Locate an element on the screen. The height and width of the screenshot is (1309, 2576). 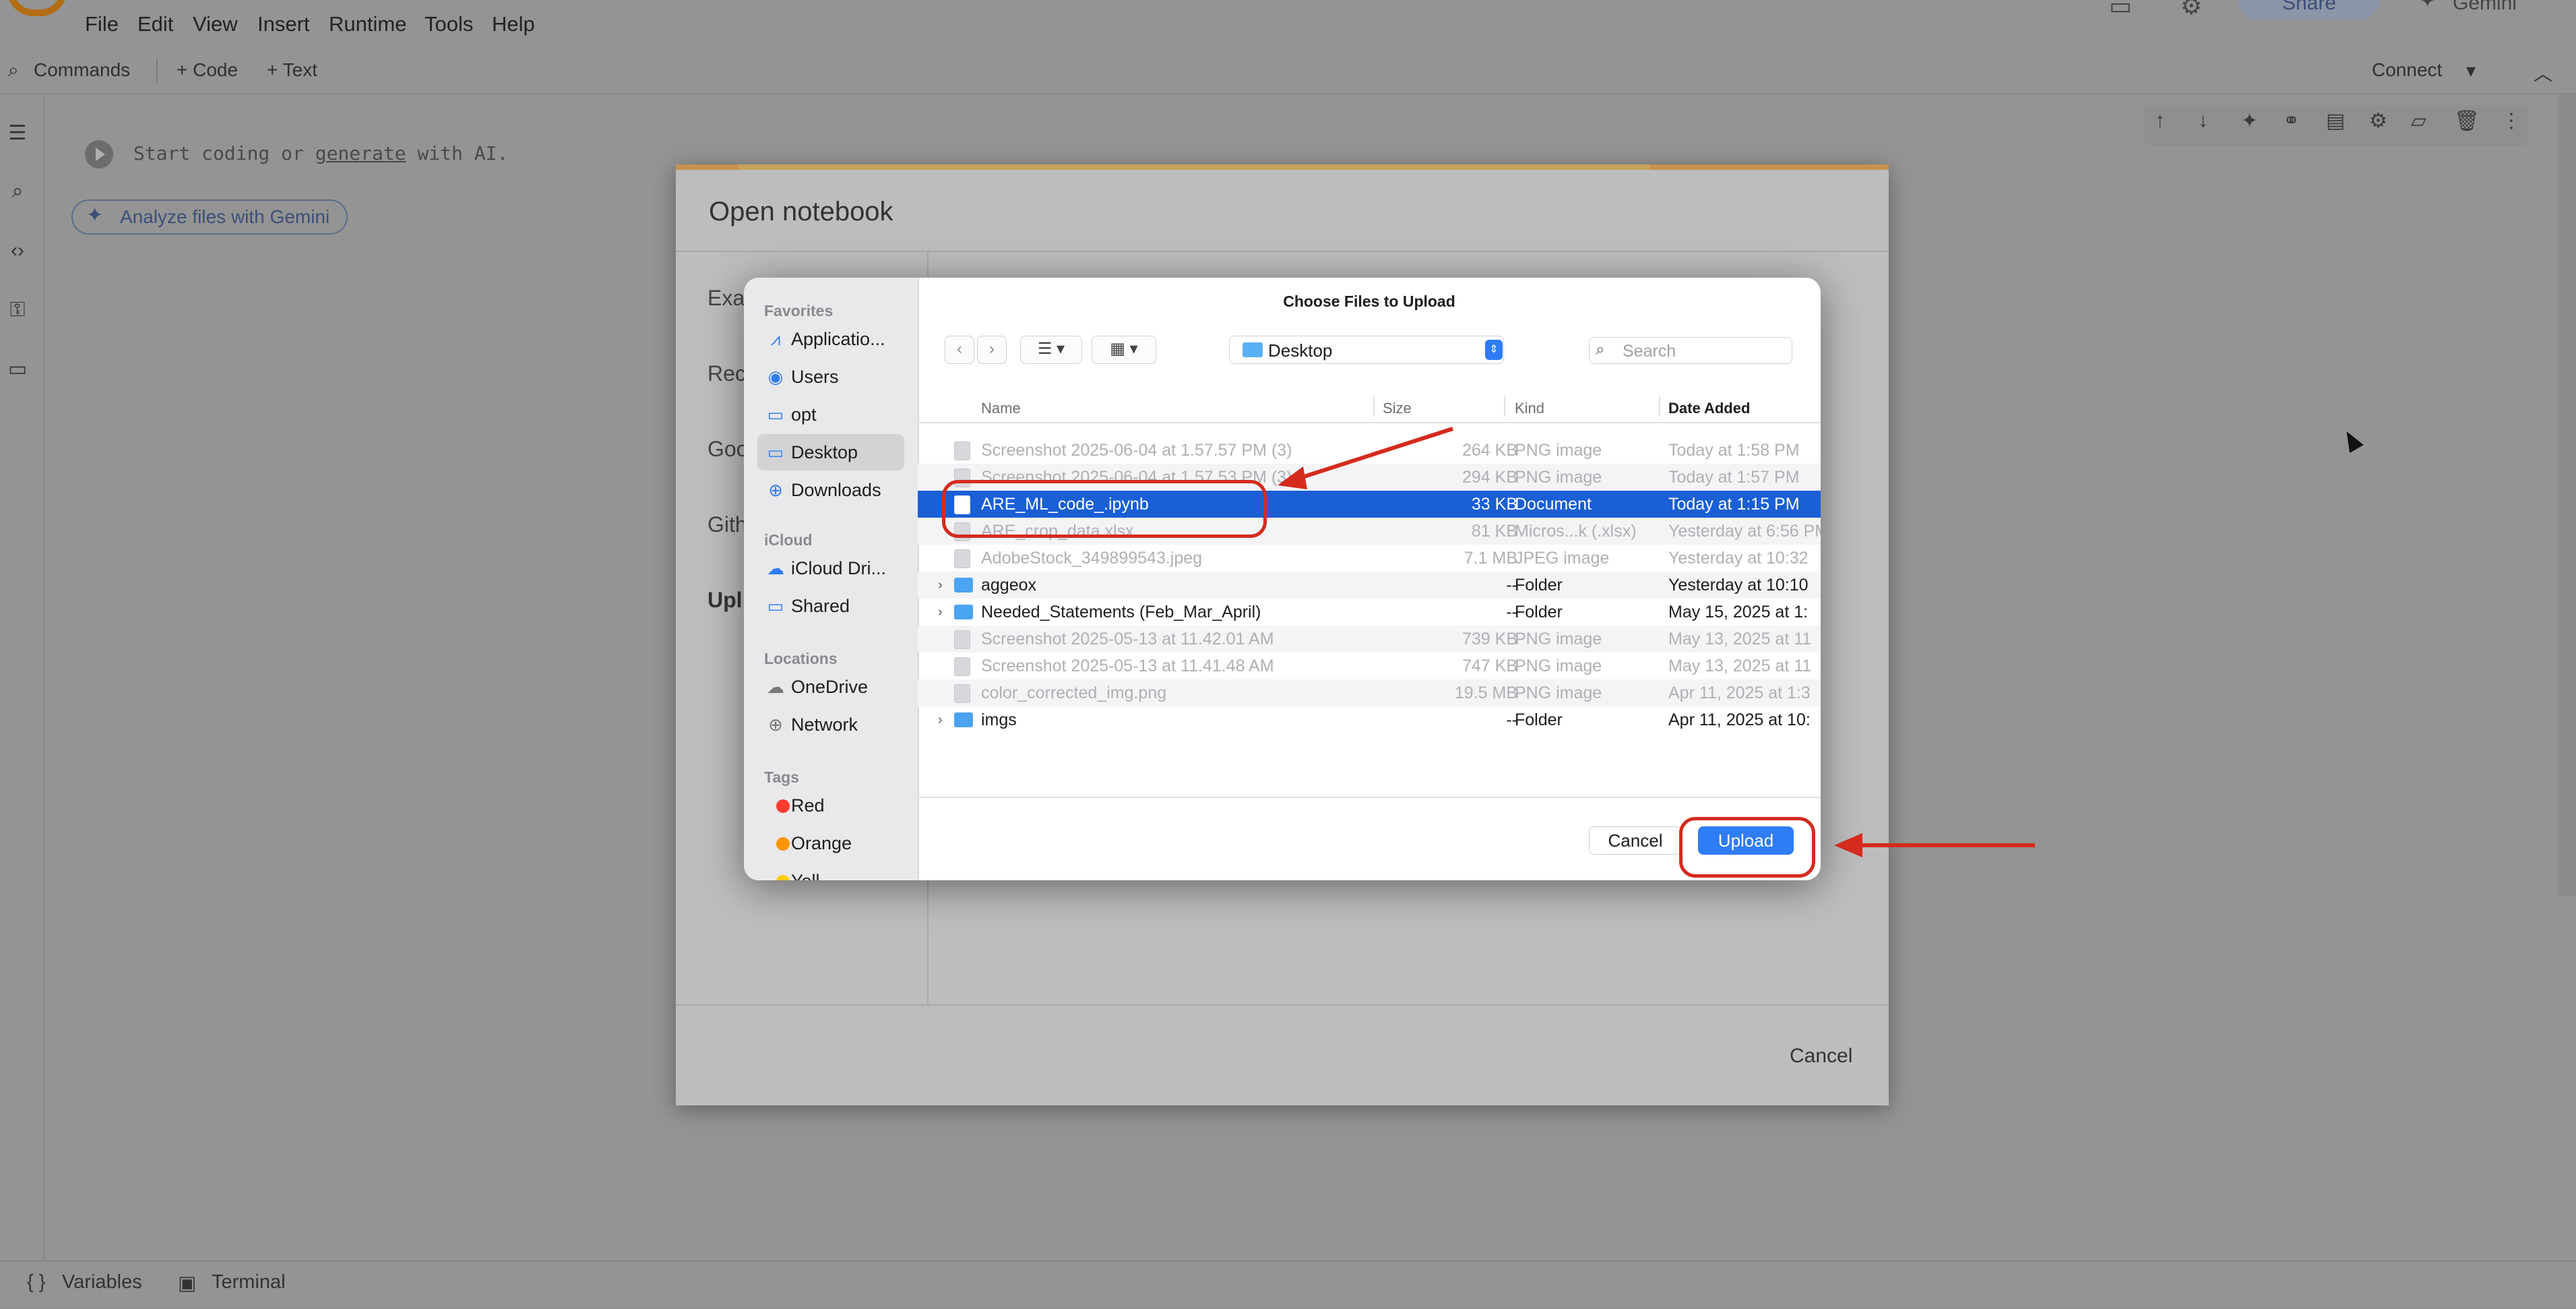
annotation-arrows is located at coordinates (1656, 642).